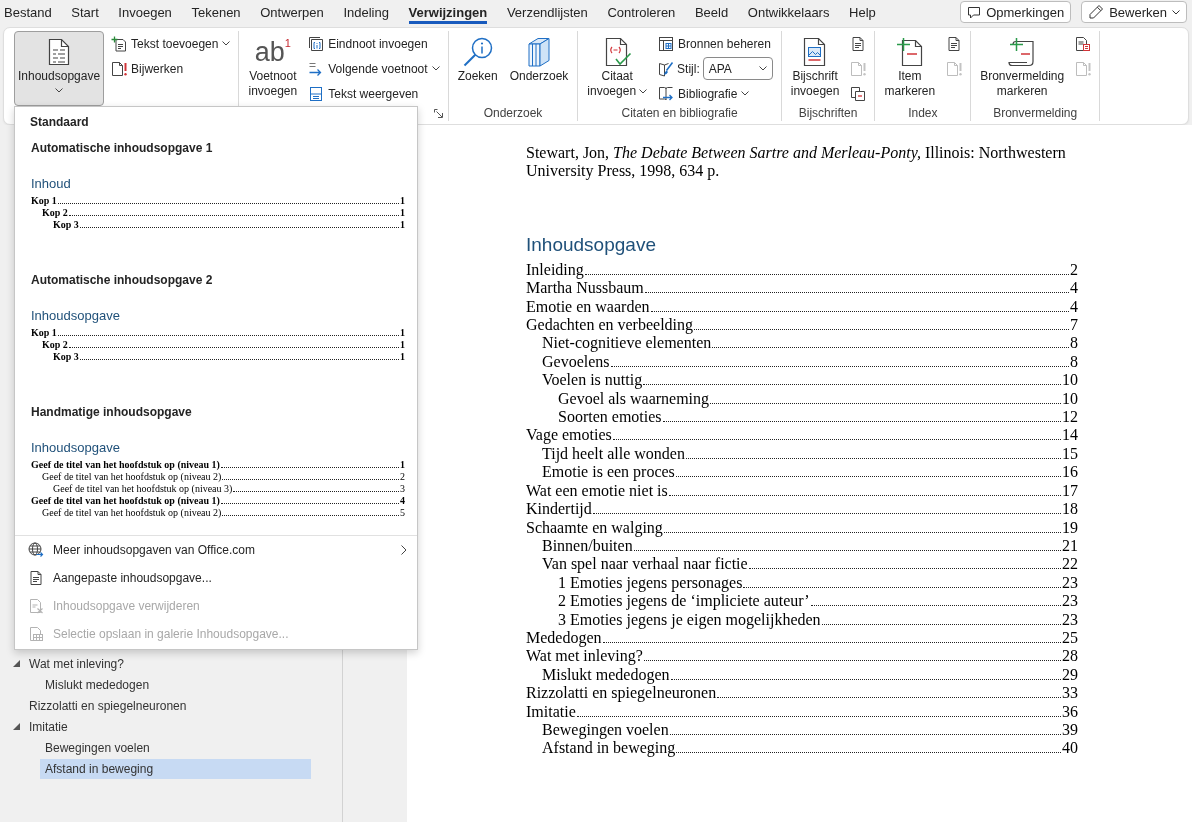 The height and width of the screenshot is (822, 1192). What do you see at coordinates (316, 43) in the screenshot?
I see `document-stack-icon` at bounding box center [316, 43].